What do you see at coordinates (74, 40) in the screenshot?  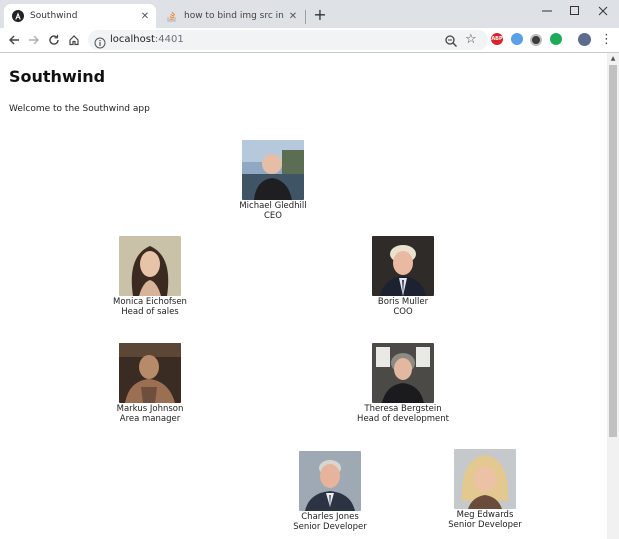 I see `home-icon` at bounding box center [74, 40].